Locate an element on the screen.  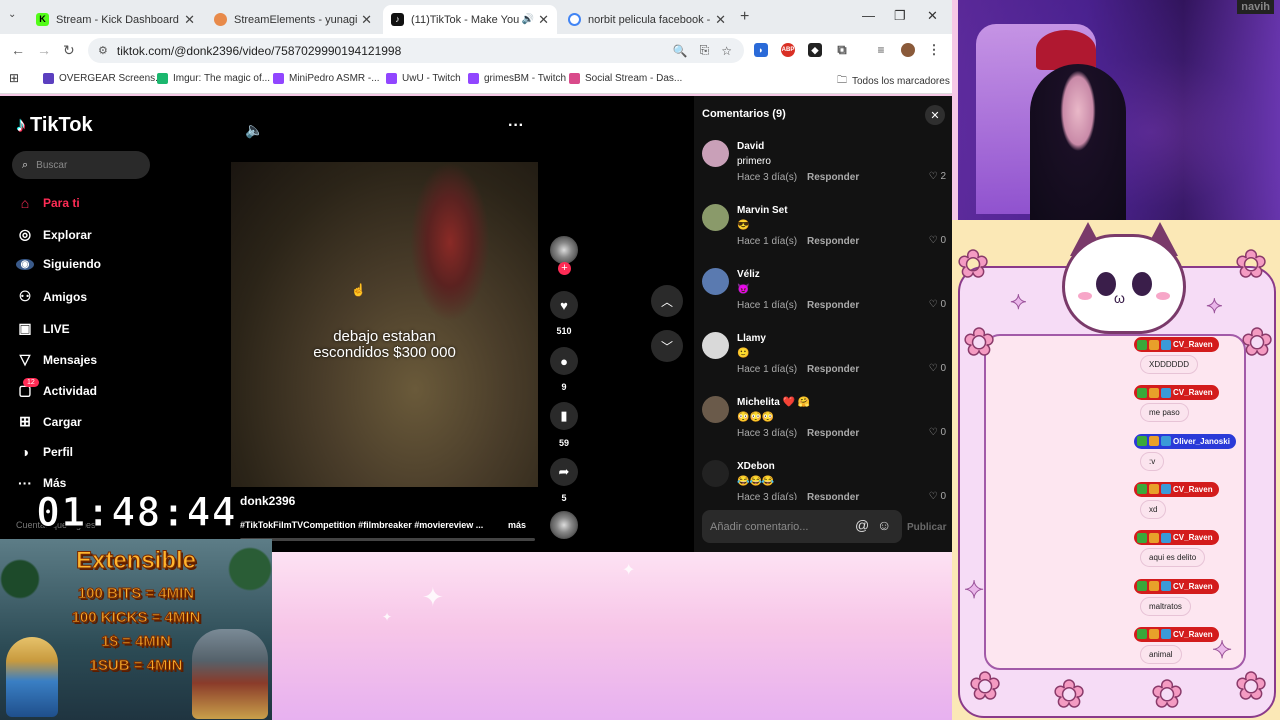
publish-button: Publicar is located at coordinates (926, 527).